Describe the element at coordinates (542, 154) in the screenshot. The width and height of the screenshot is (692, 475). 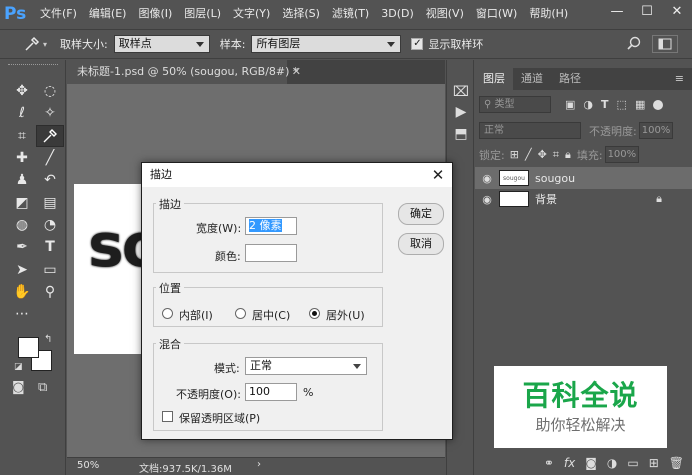
I see `lock-position-icon: ✥` at that location.